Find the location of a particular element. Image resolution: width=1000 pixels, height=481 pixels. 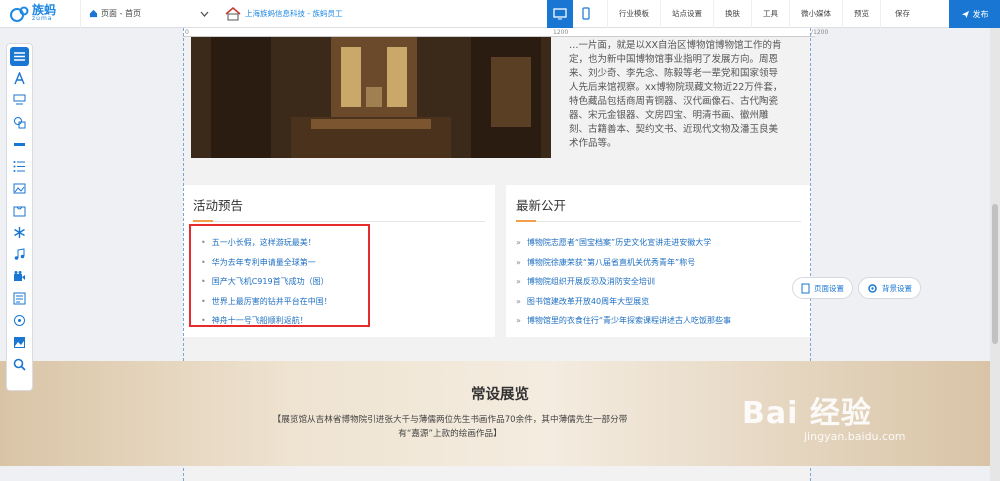

menu-skin: 换肤 is located at coordinates (732, 14).